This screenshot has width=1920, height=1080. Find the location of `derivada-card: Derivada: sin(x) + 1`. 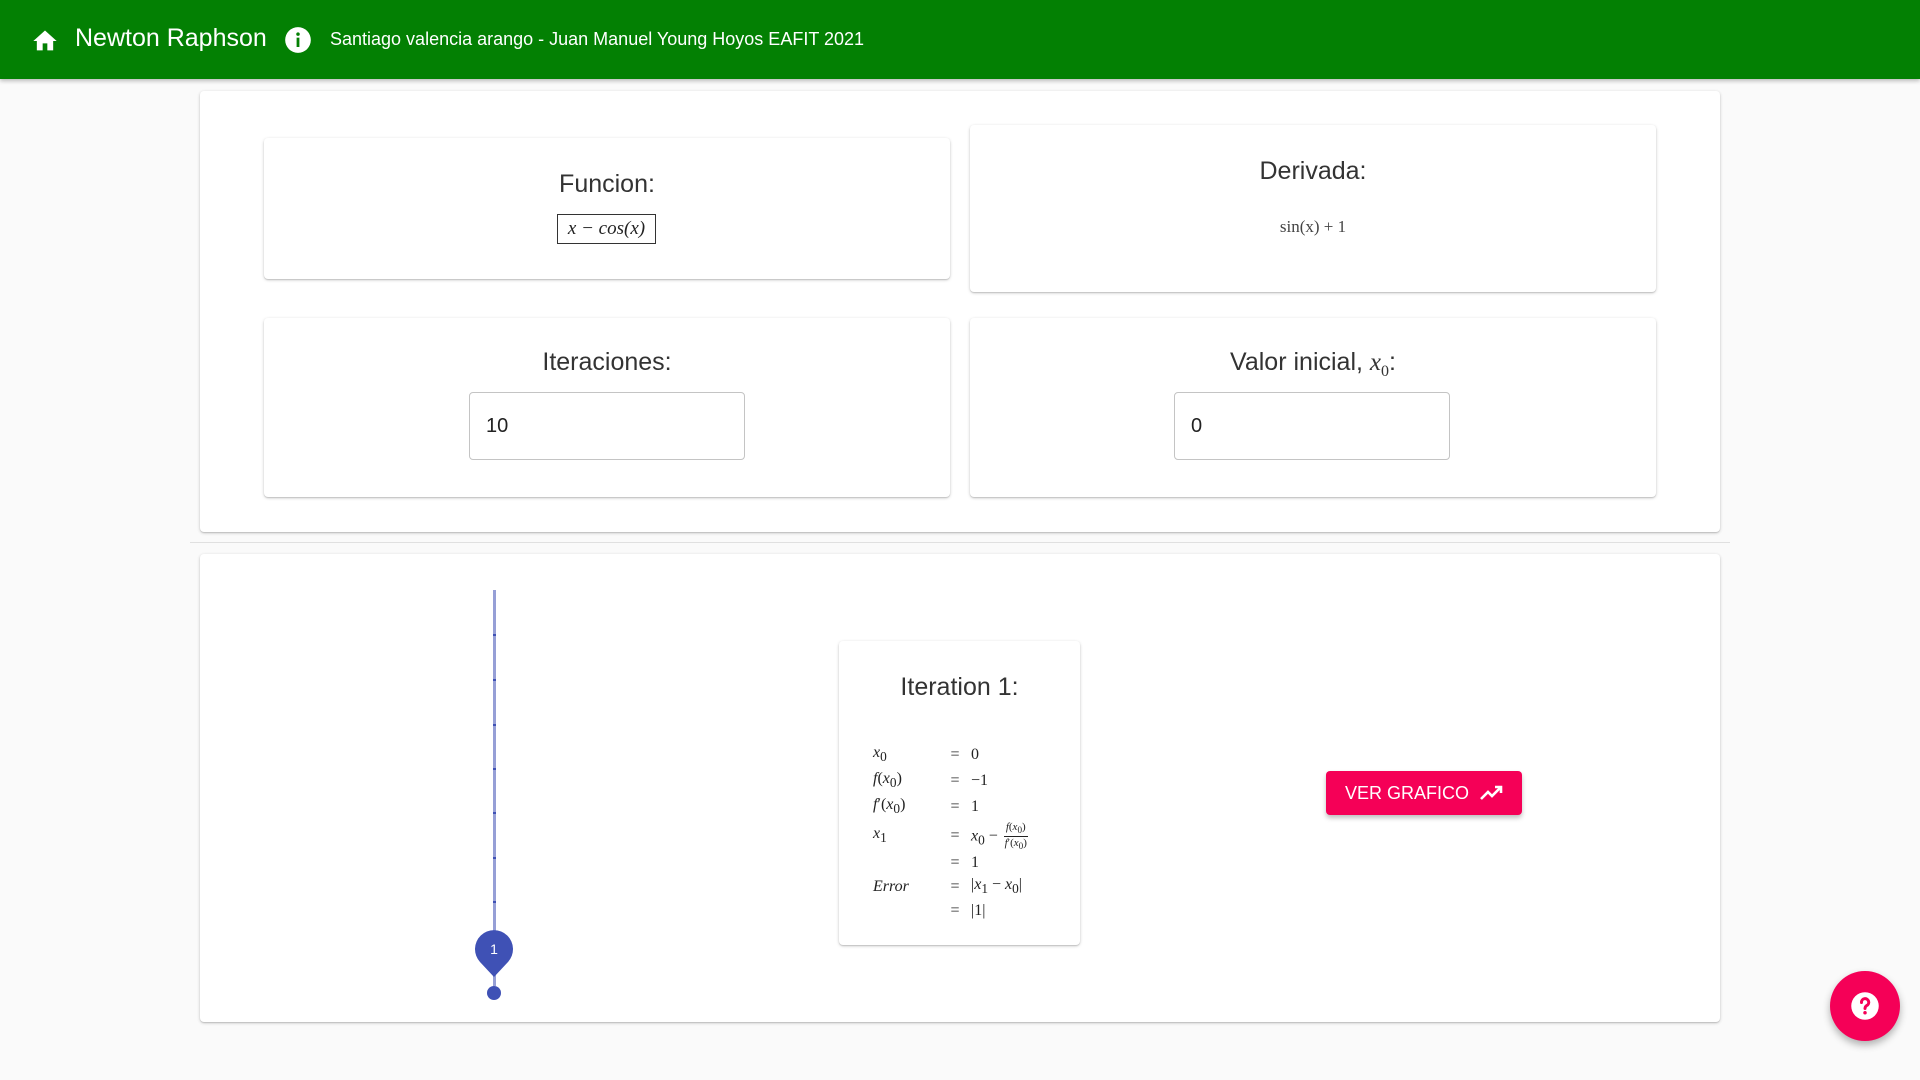

derivada-card: Derivada: sin(x) + 1 is located at coordinates (1313, 208).